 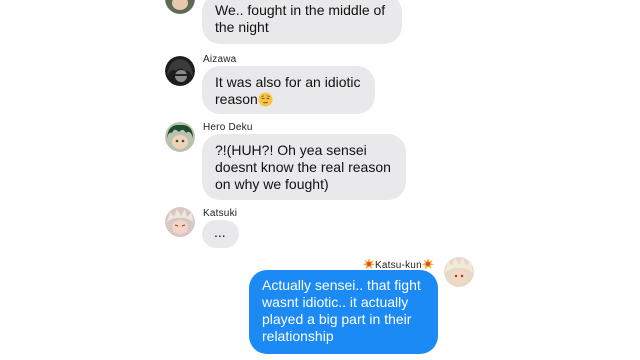 What do you see at coordinates (459, 272) in the screenshot?
I see `avatar-katsu-kun` at bounding box center [459, 272].